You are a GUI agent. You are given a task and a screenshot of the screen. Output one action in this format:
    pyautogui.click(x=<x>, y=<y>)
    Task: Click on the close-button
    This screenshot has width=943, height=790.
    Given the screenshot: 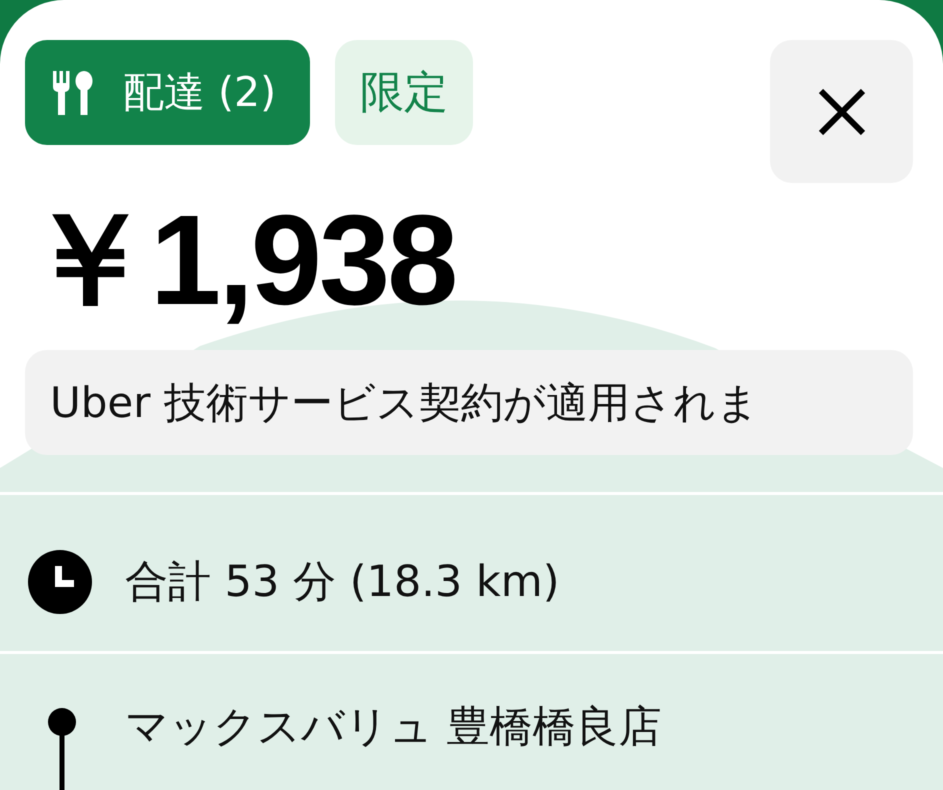 What is the action you would take?
    pyautogui.click(x=841, y=111)
    